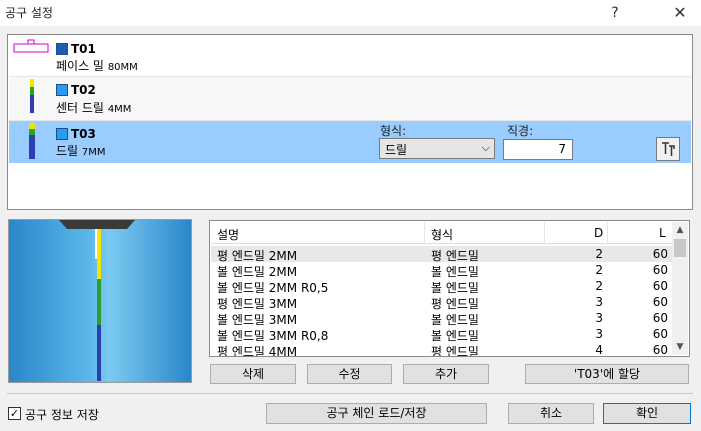 The image size is (701, 431). Describe the element at coordinates (441, 270) in the screenshot. I see `table-row: 볼 엔드밀 2MM 볼 엔드밀 2 60` at that location.